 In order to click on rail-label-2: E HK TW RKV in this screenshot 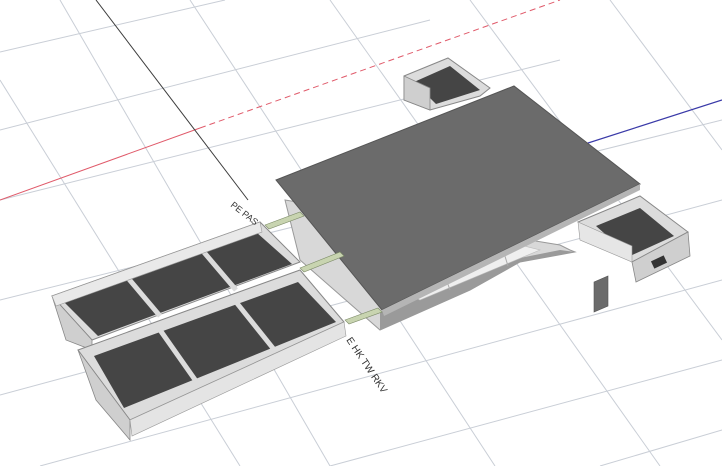, I will do `click(367, 366)`.